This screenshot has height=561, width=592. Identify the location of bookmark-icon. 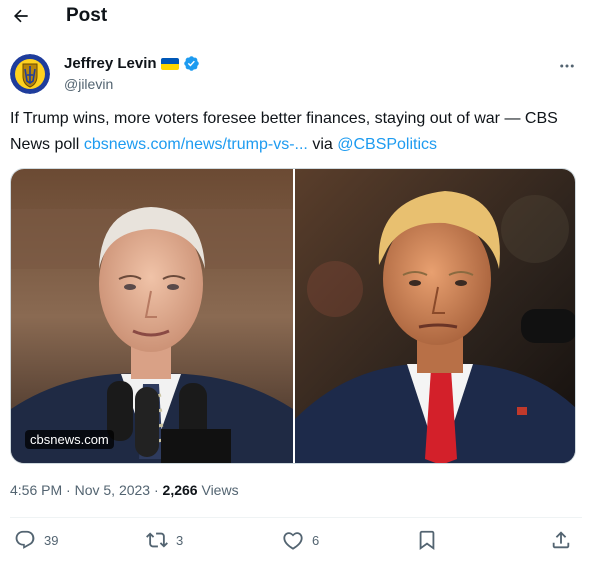
(427, 540).